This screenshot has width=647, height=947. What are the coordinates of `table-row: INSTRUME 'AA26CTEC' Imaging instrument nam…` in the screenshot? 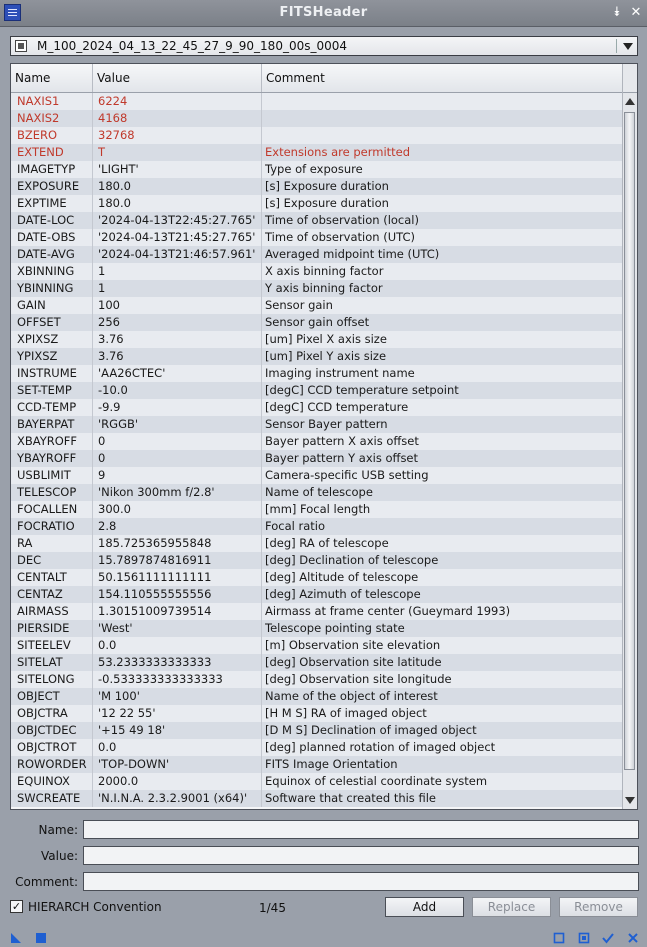 It's located at (317, 373).